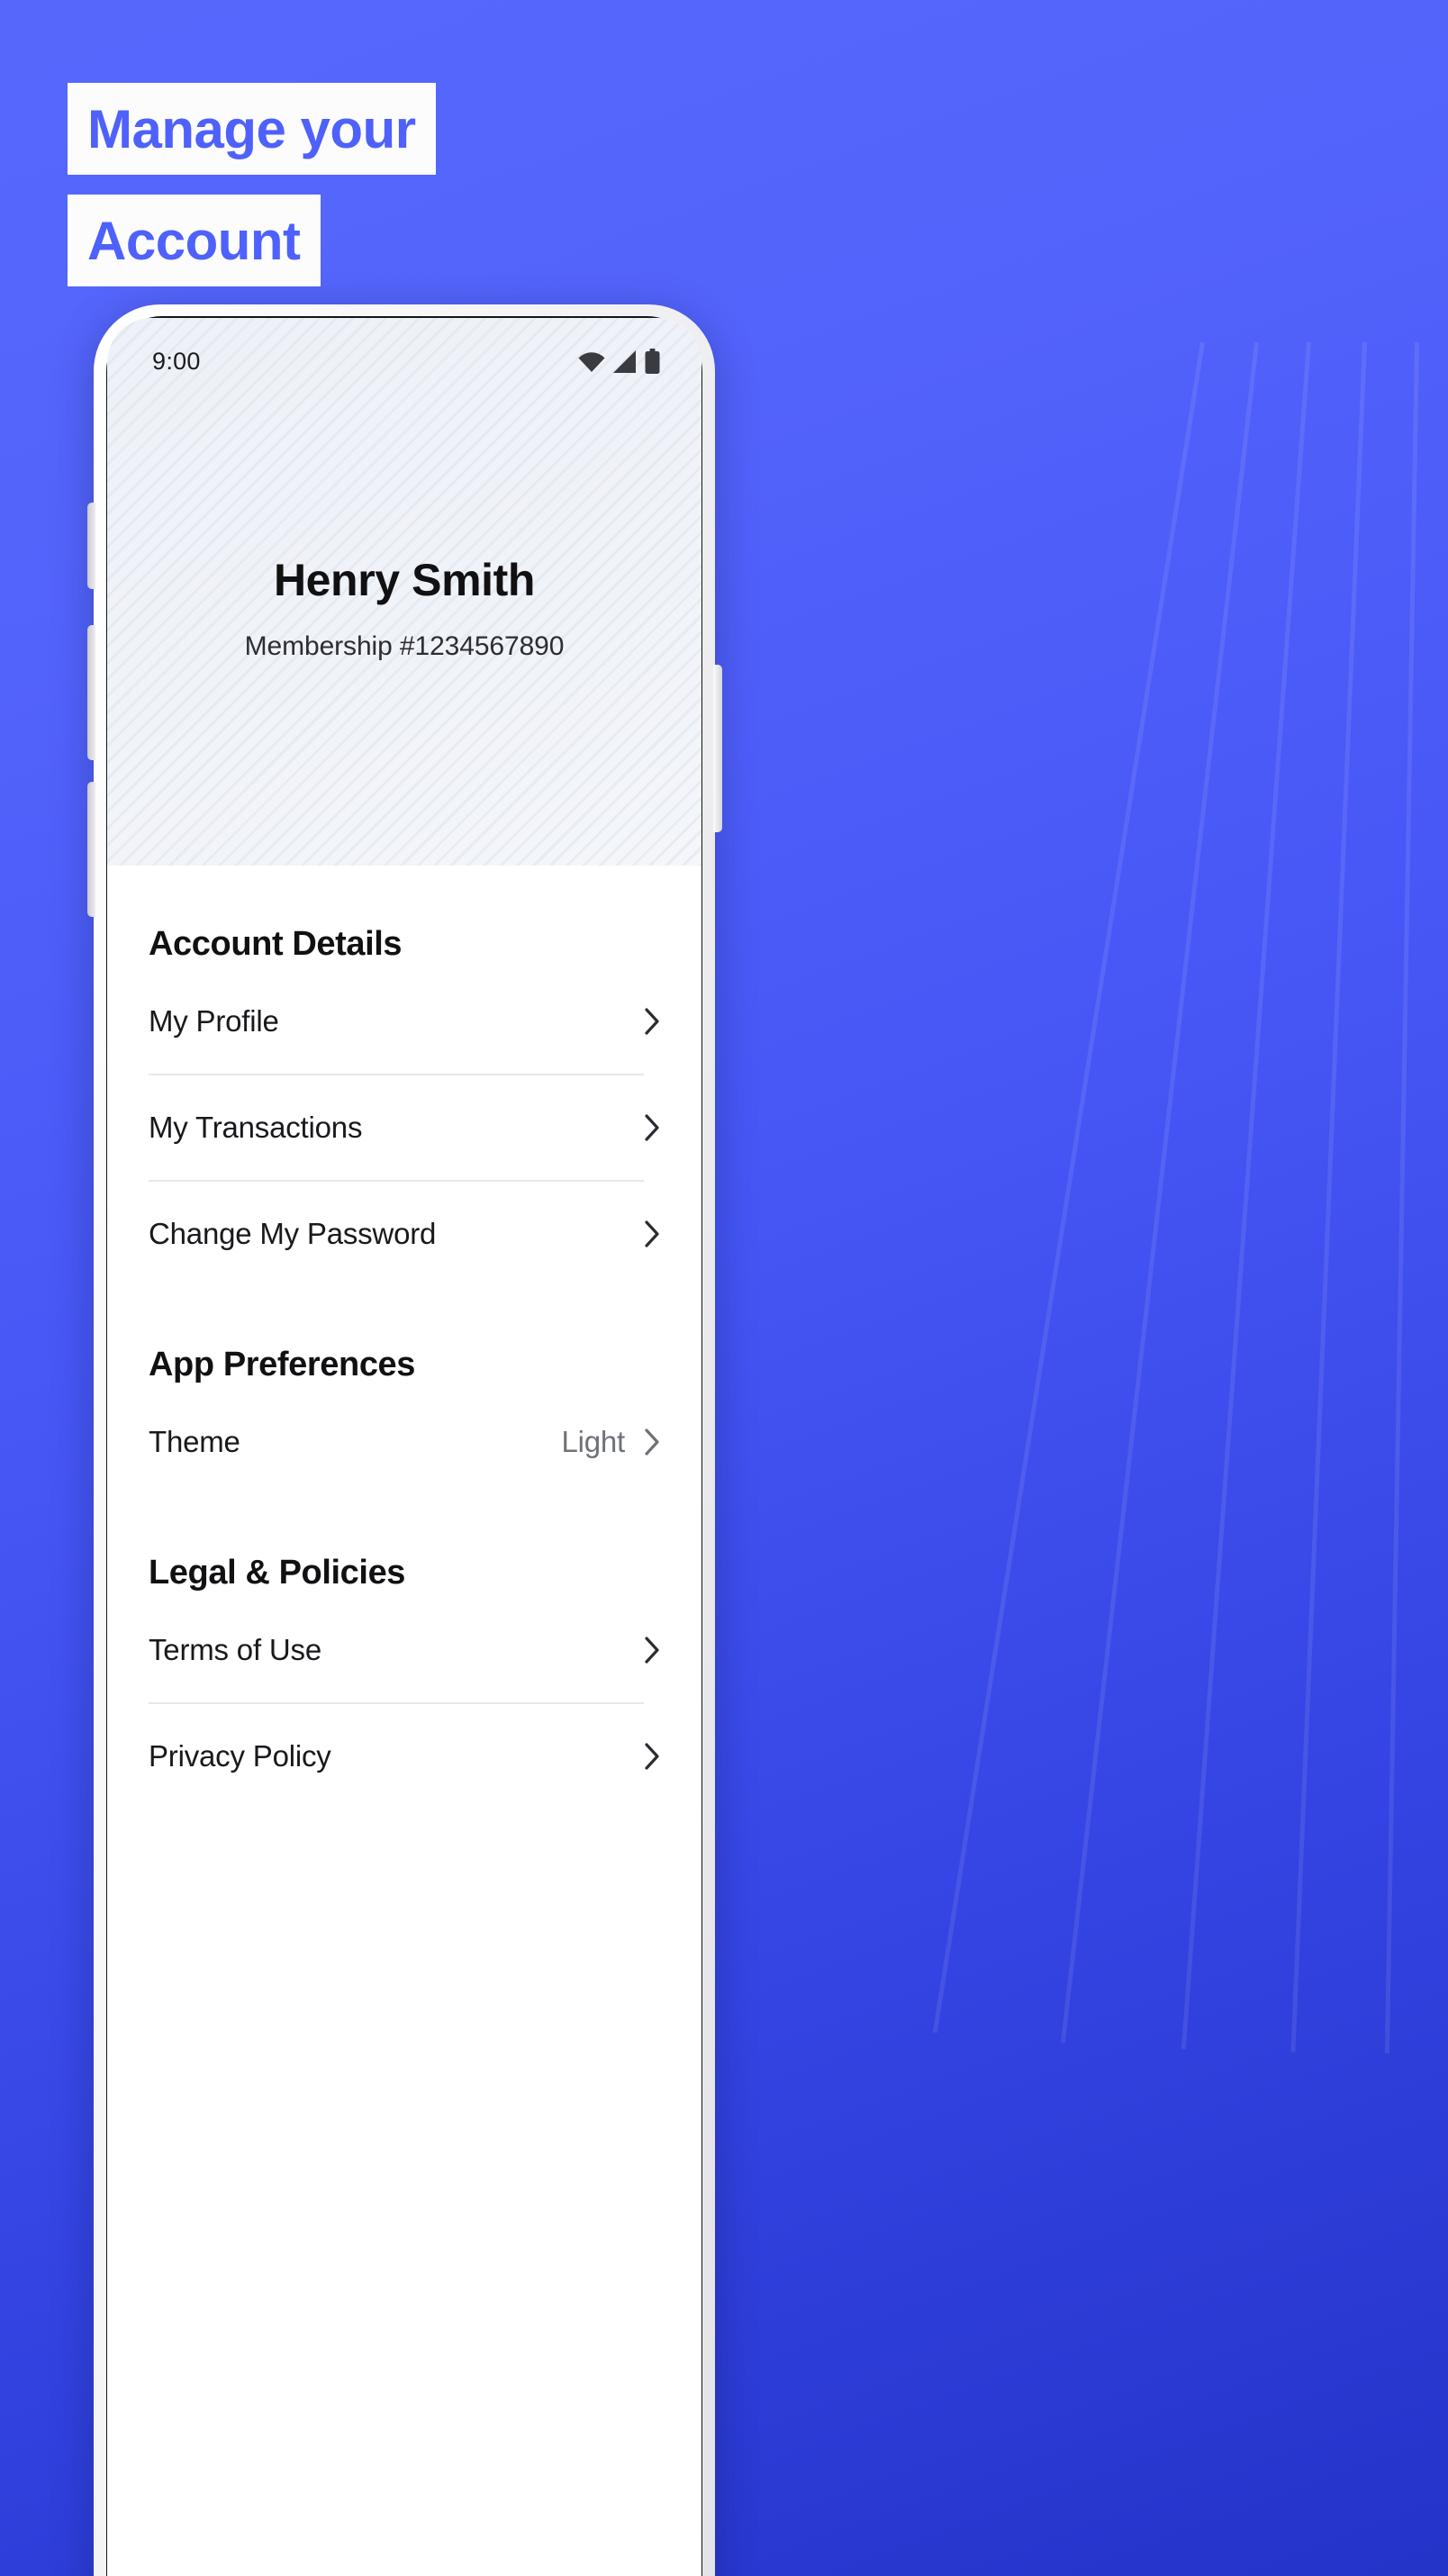 Image resolution: width=1448 pixels, height=2576 pixels. I want to click on status-bar: 9:00, so click(404, 361).